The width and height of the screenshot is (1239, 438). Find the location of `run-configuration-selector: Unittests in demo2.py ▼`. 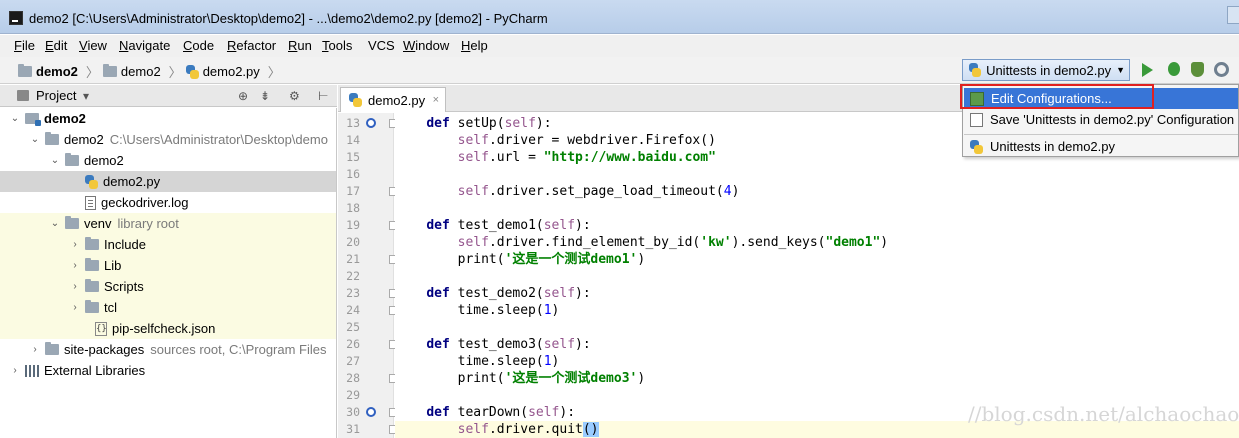

run-configuration-selector: Unittests in demo2.py ▼ is located at coordinates (1046, 70).